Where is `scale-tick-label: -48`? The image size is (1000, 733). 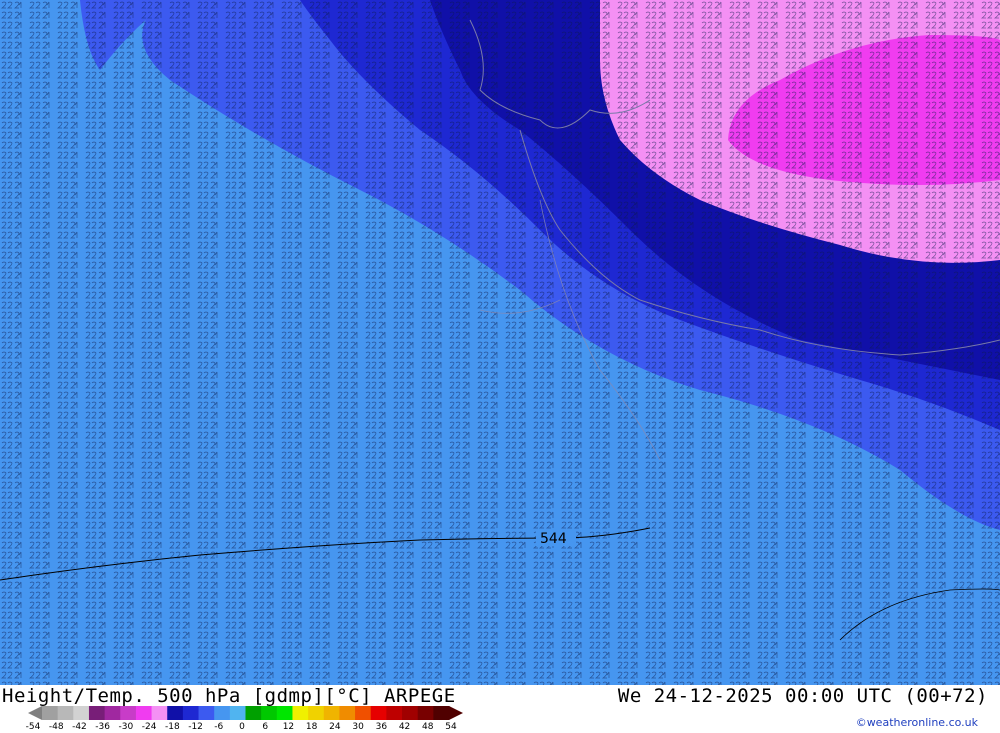
scale-tick-label: -48 is located at coordinates (56, 727).